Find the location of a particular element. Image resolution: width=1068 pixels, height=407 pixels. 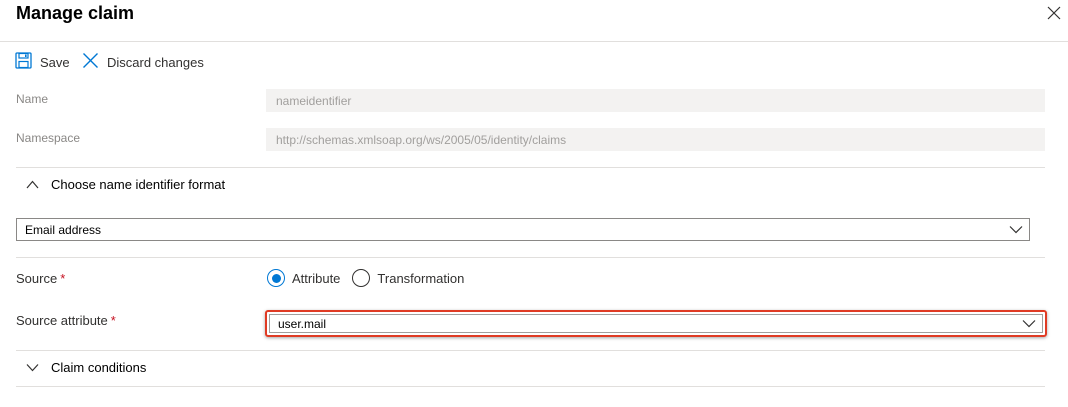

source-label-text: Source is located at coordinates (37, 278).